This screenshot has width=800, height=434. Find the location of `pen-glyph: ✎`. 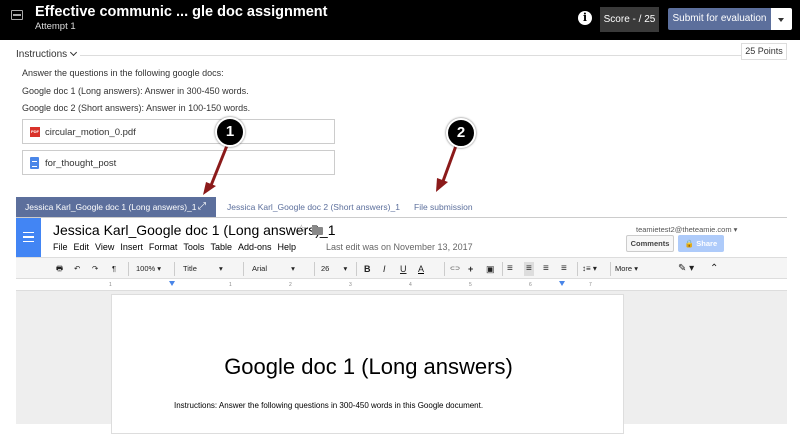

pen-glyph: ✎ is located at coordinates (682, 268).